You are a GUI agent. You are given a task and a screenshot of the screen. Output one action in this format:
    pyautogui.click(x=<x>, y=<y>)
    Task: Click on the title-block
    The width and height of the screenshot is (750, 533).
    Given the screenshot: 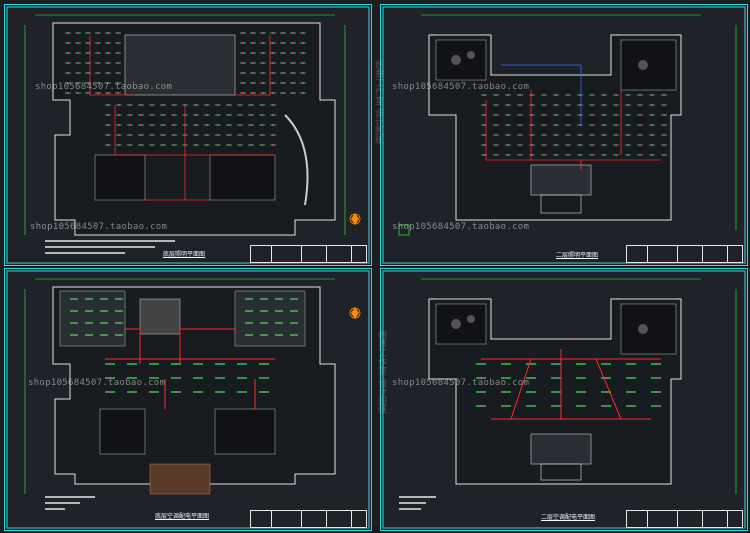 What is the action you would take?
    pyautogui.click(x=684, y=519)
    